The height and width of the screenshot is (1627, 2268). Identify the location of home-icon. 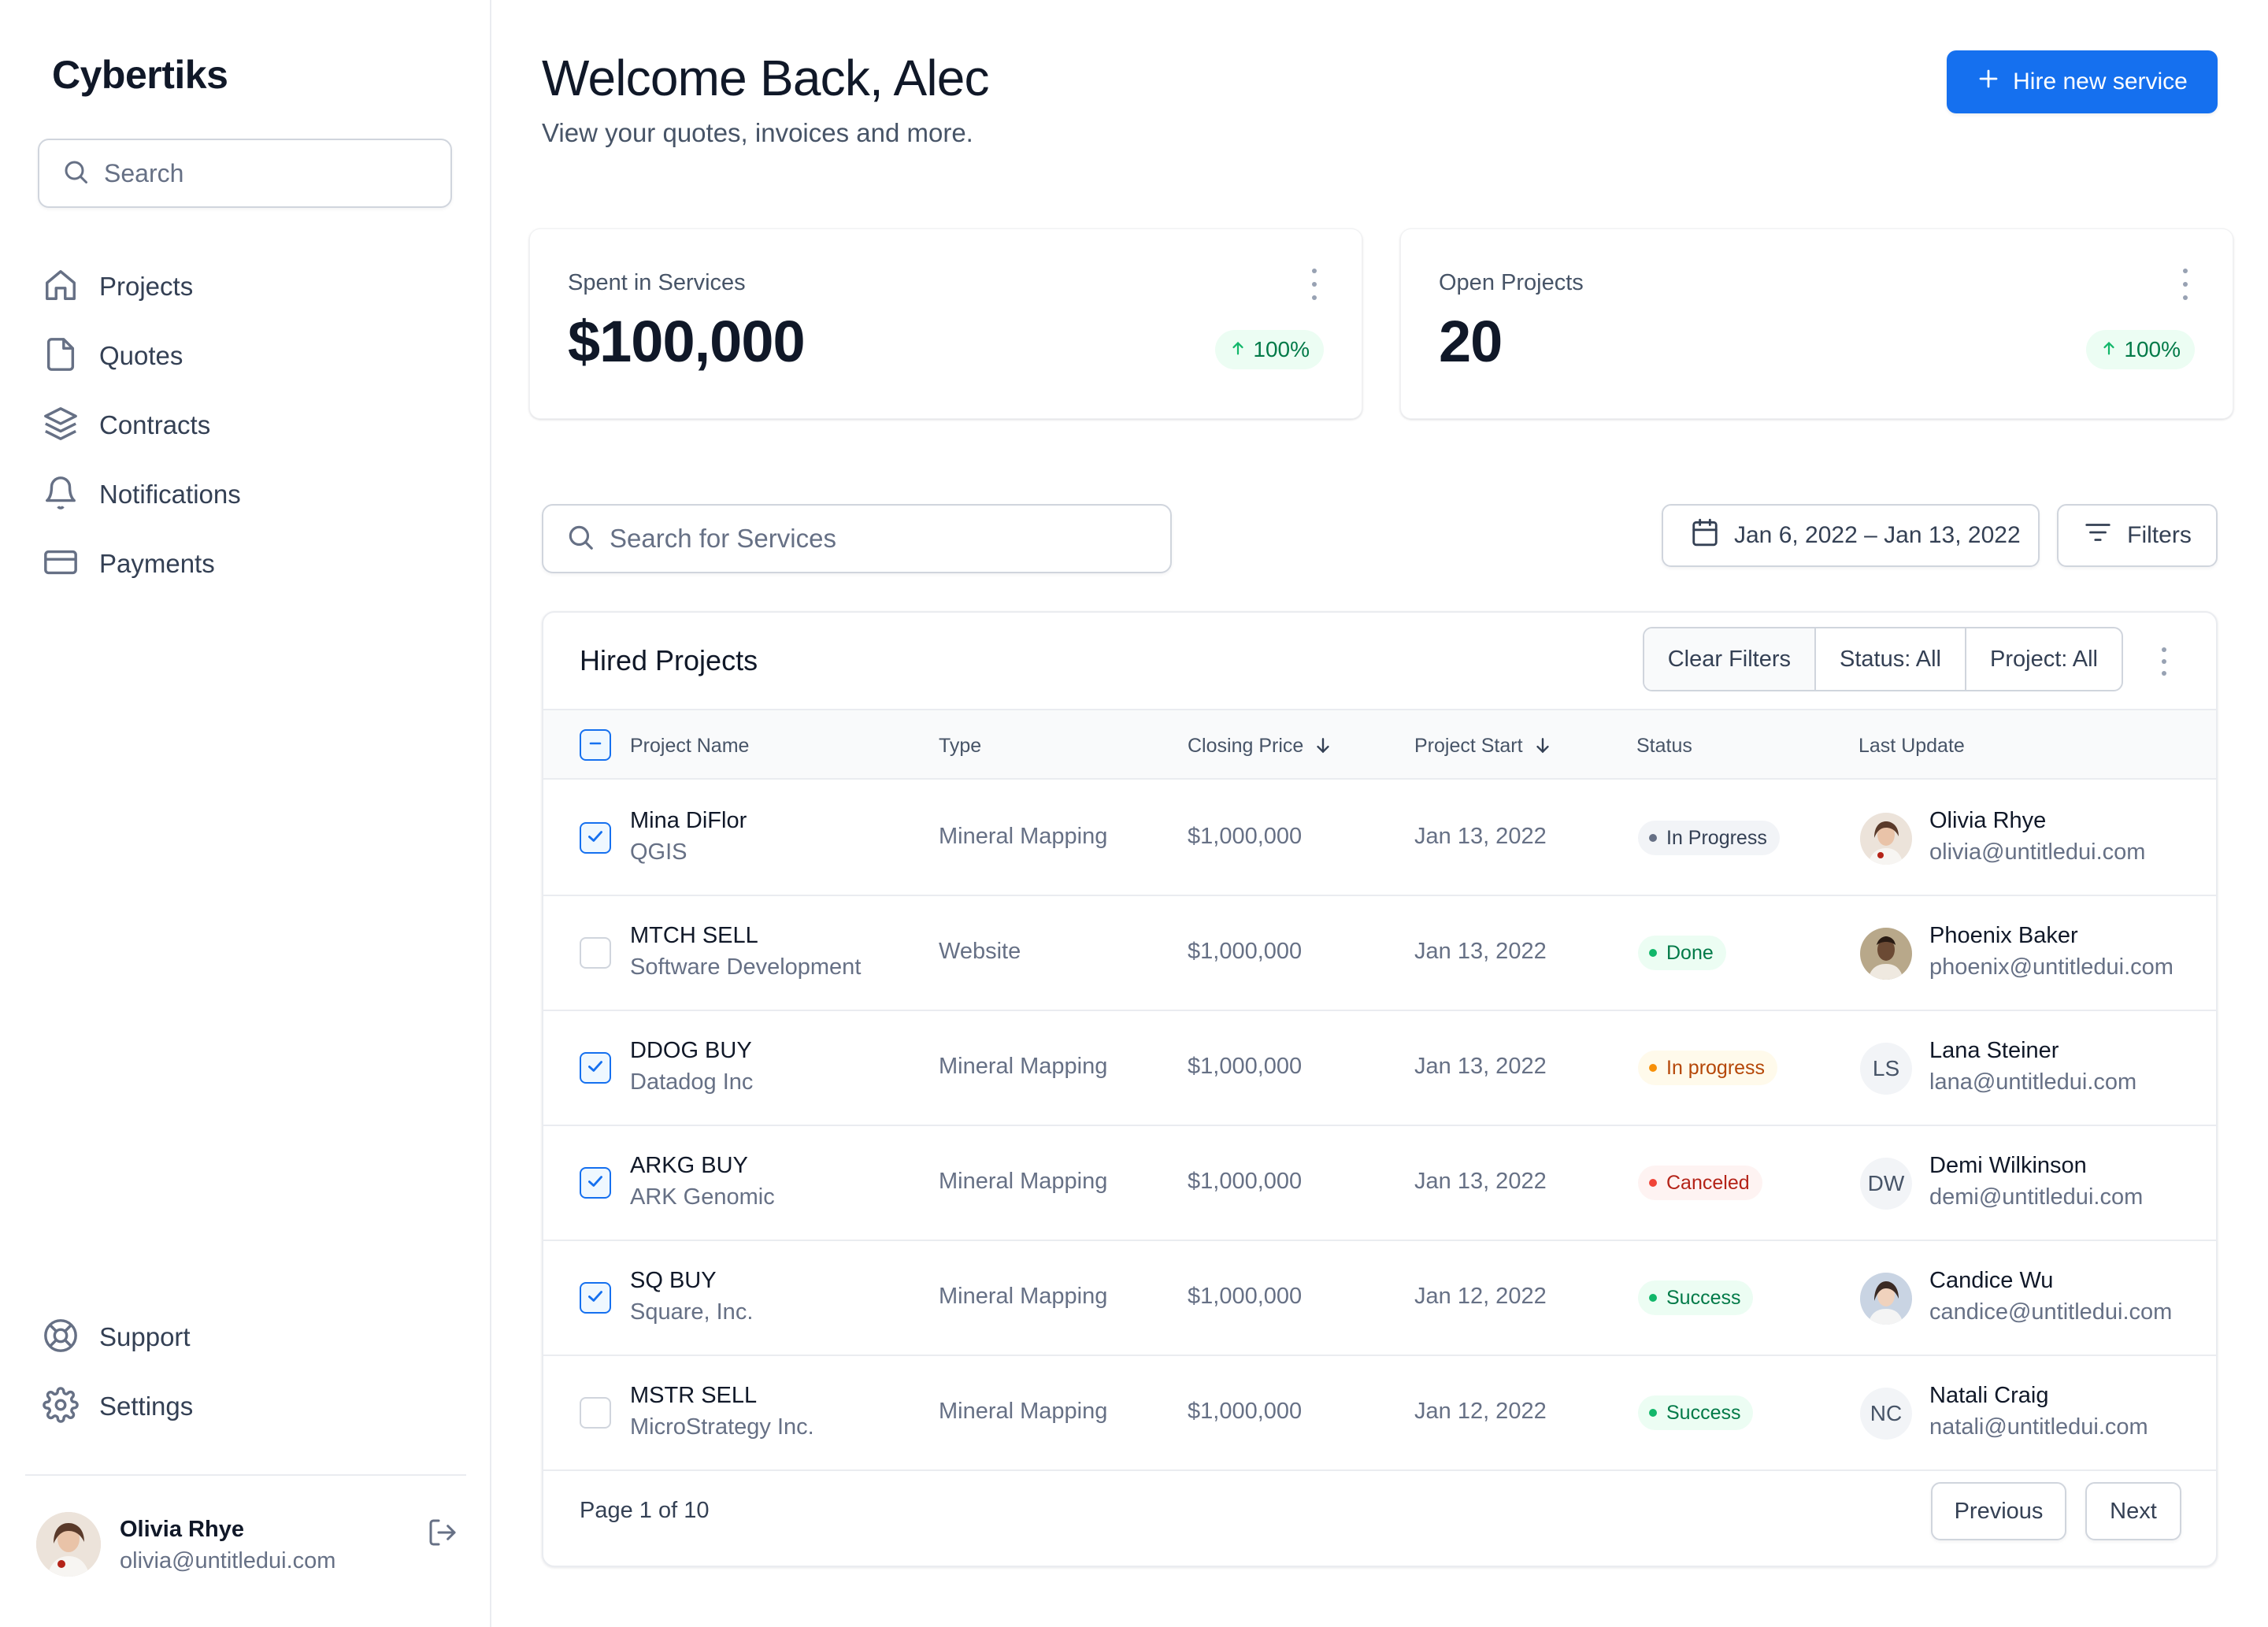
(61, 287).